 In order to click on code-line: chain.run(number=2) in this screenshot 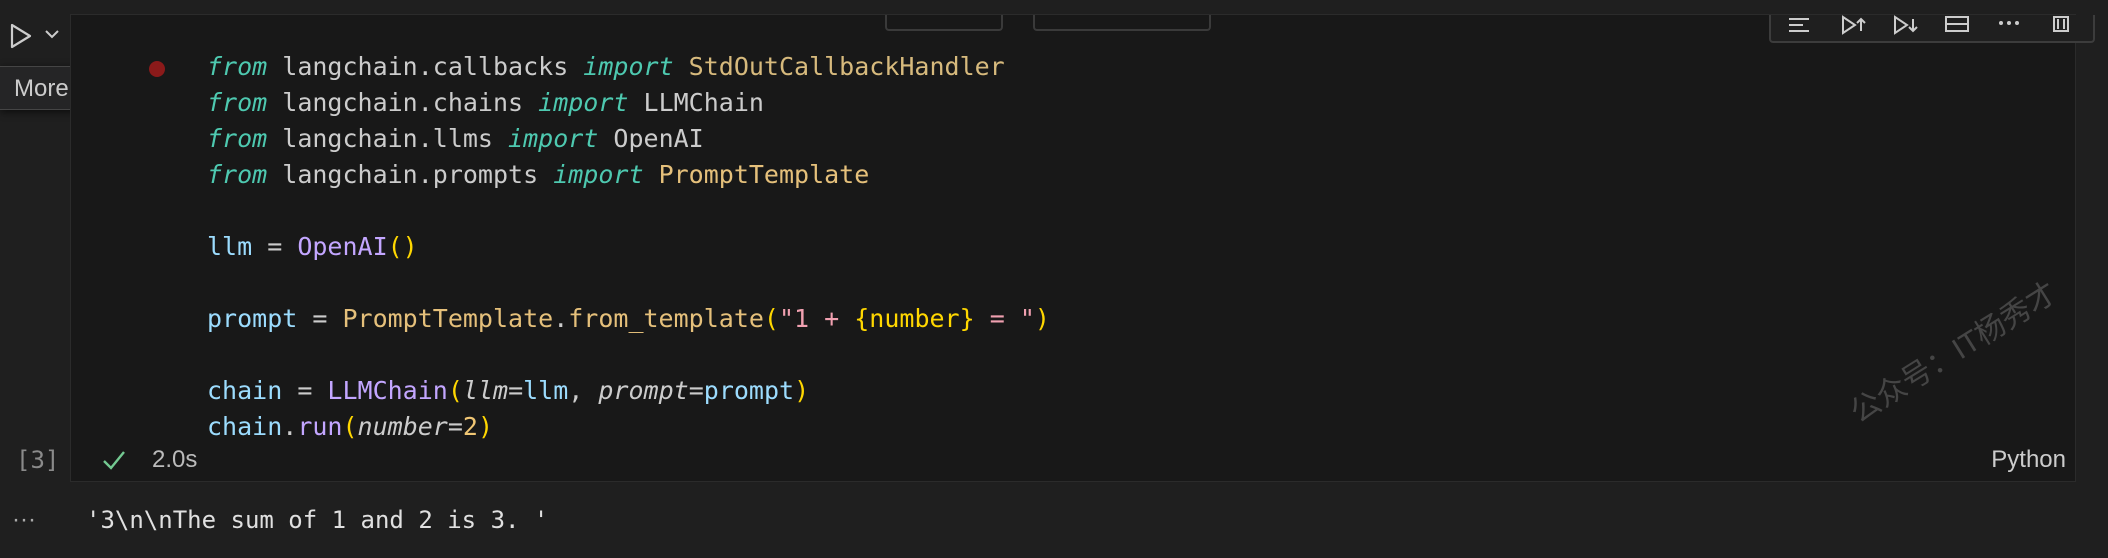, I will do `click(350, 426)`.